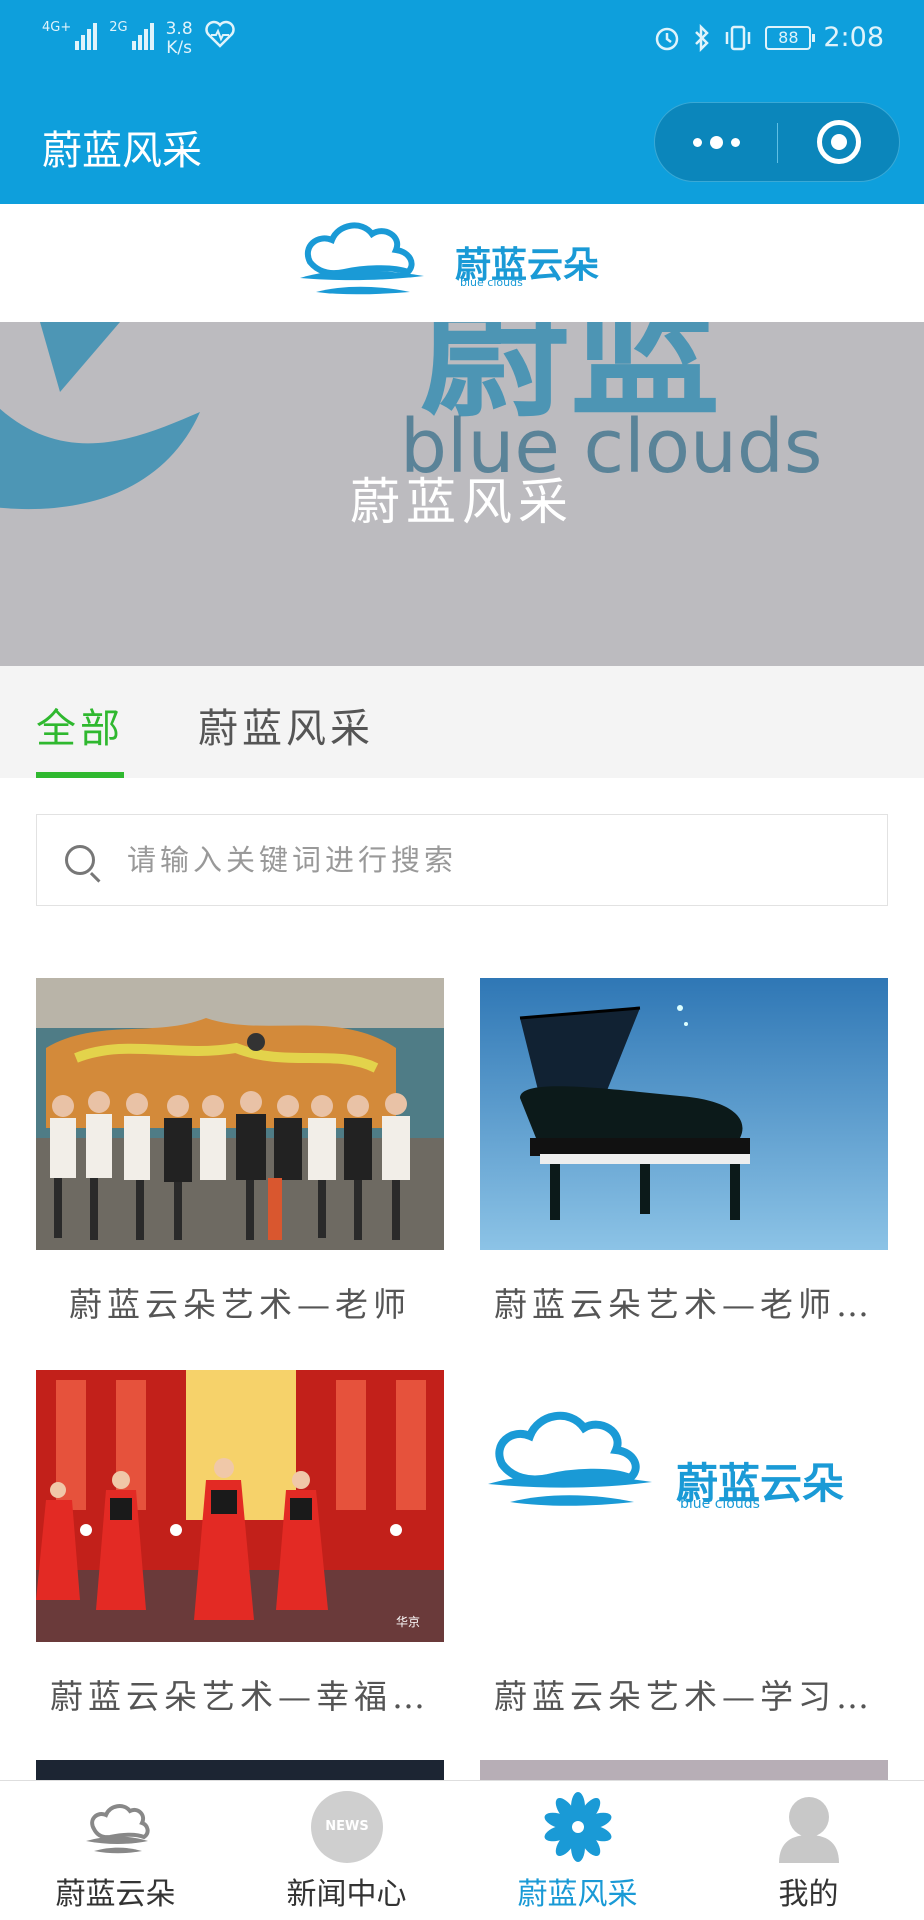 Image resolution: width=924 pixels, height=1920 pixels. I want to click on status-right: 88 2:08, so click(768, 37).